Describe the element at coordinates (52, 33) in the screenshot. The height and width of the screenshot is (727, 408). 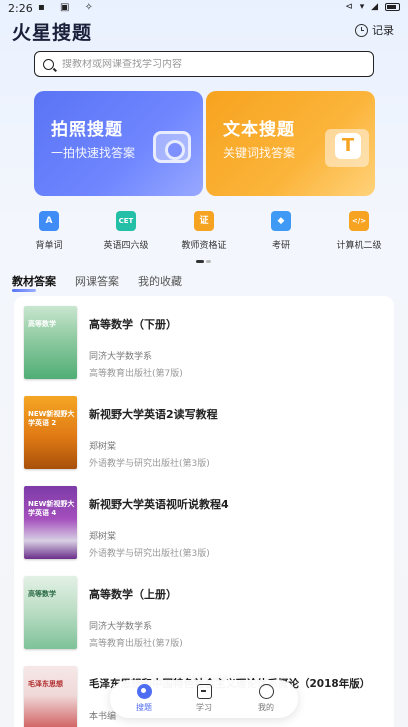
I see `app-title: 火星搜题` at that location.